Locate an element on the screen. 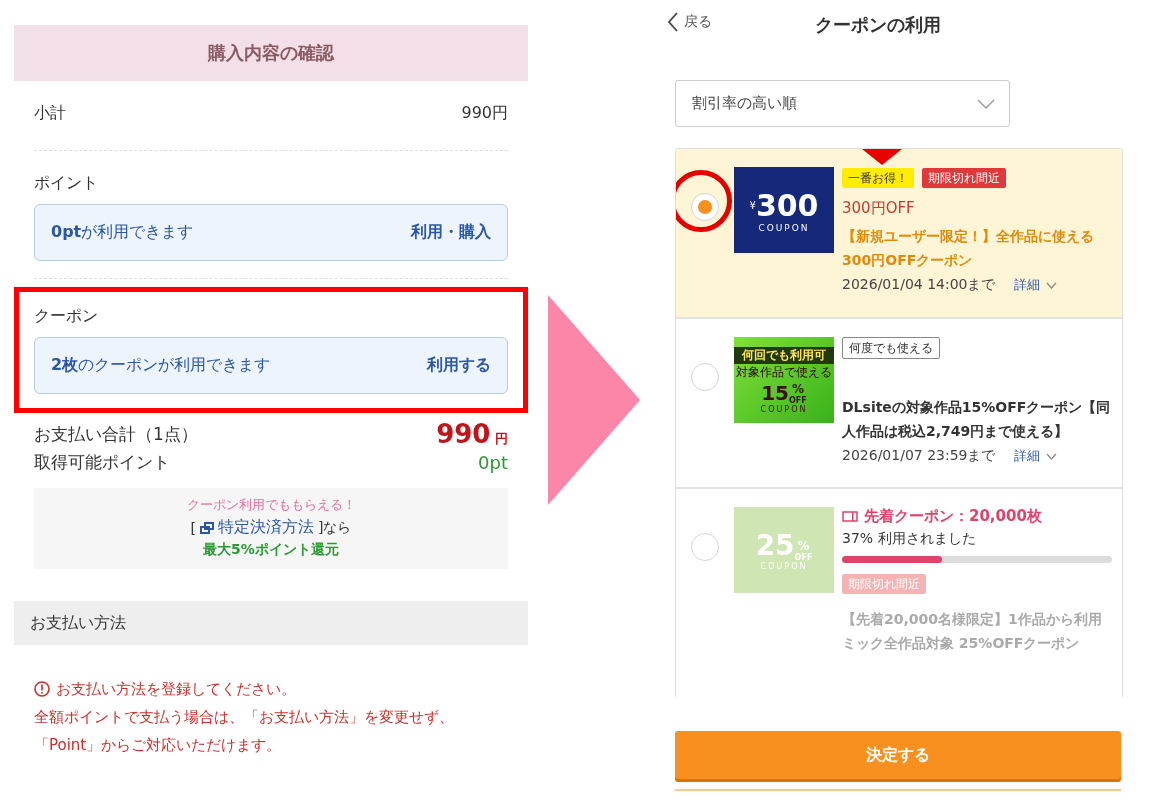 Image resolution: width=1150 pixels, height=800 pixels. thumb-note: 何回でも利用可 is located at coordinates (784, 355).